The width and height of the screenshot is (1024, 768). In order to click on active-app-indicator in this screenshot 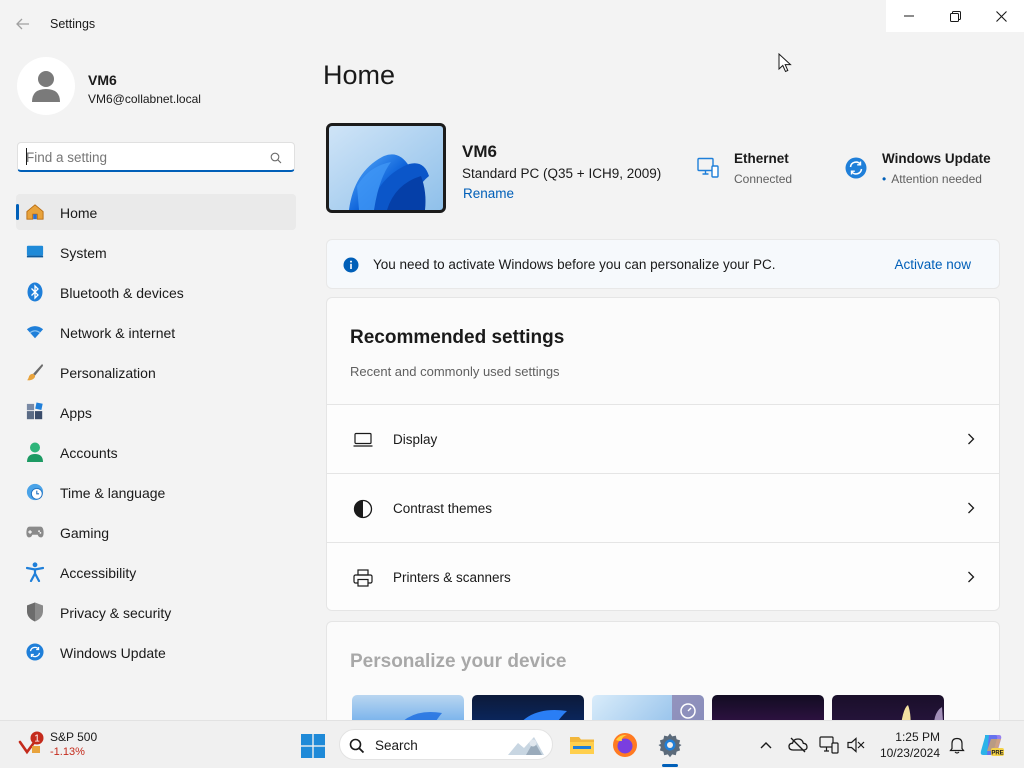, I will do `click(670, 765)`.